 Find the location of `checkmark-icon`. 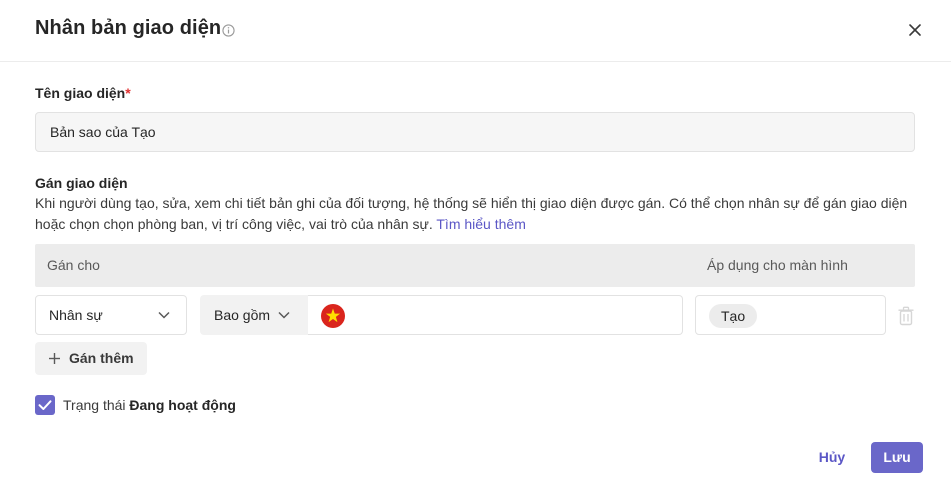

checkmark-icon is located at coordinates (45, 405).